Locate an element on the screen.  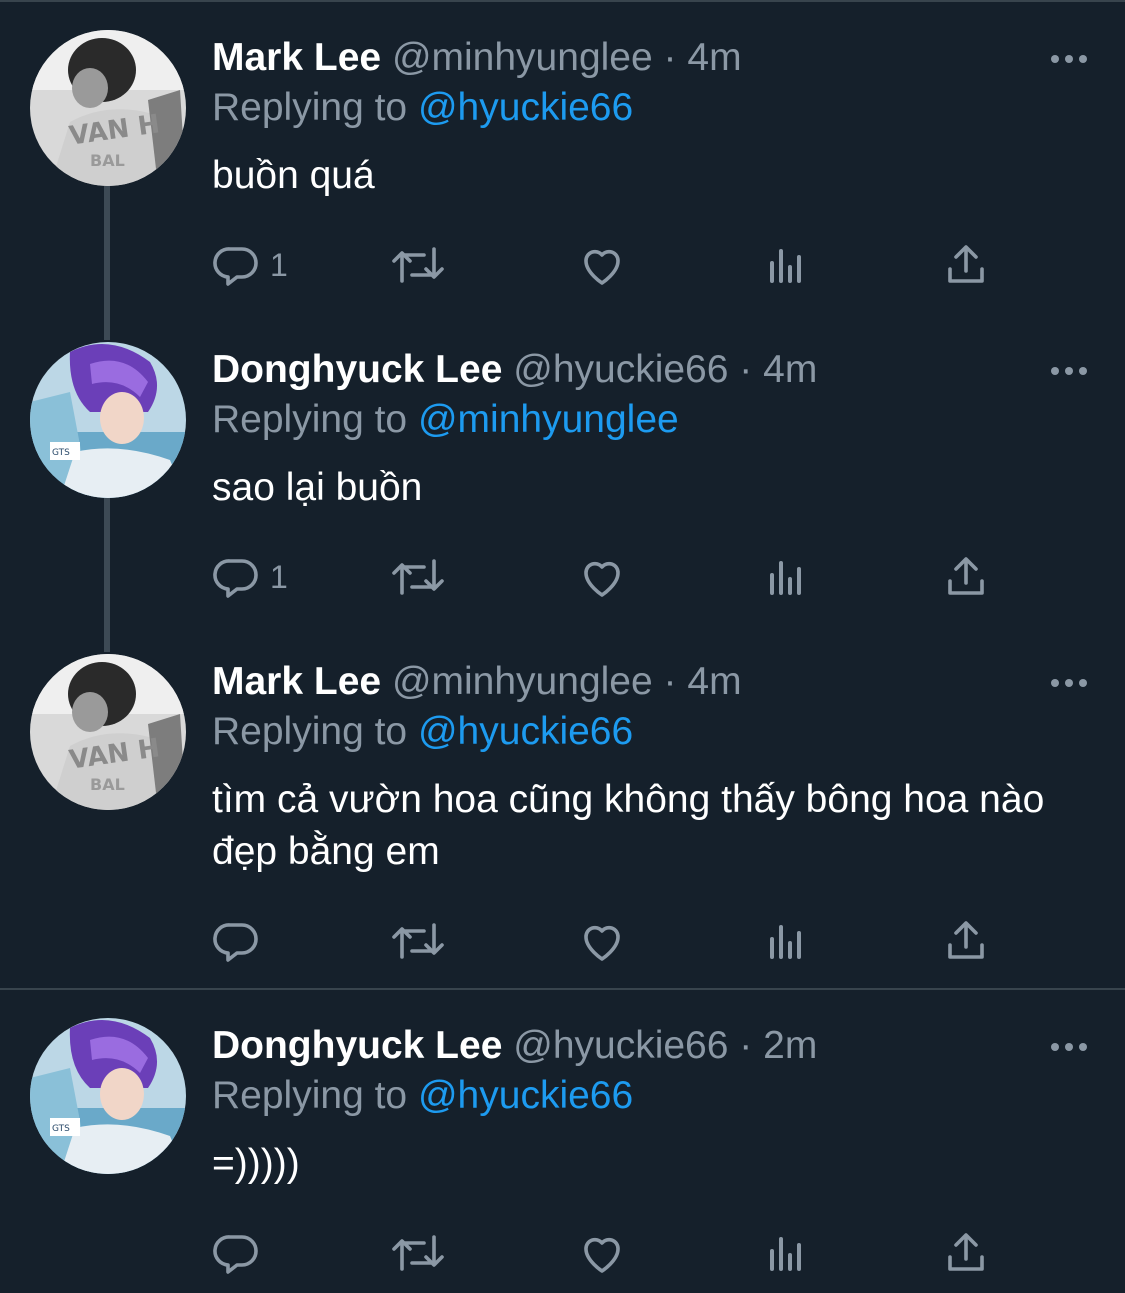
top-divider is located at coordinates (562, 1).